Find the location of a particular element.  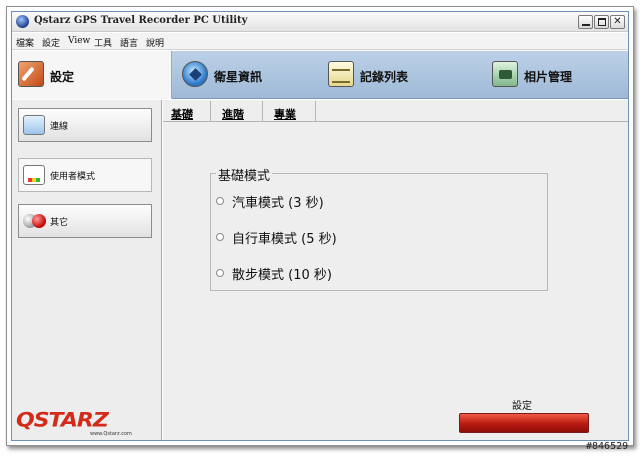

main-toolbar: 設定 衛星資訊 記錄列表 相片管理 is located at coordinates (320, 75).